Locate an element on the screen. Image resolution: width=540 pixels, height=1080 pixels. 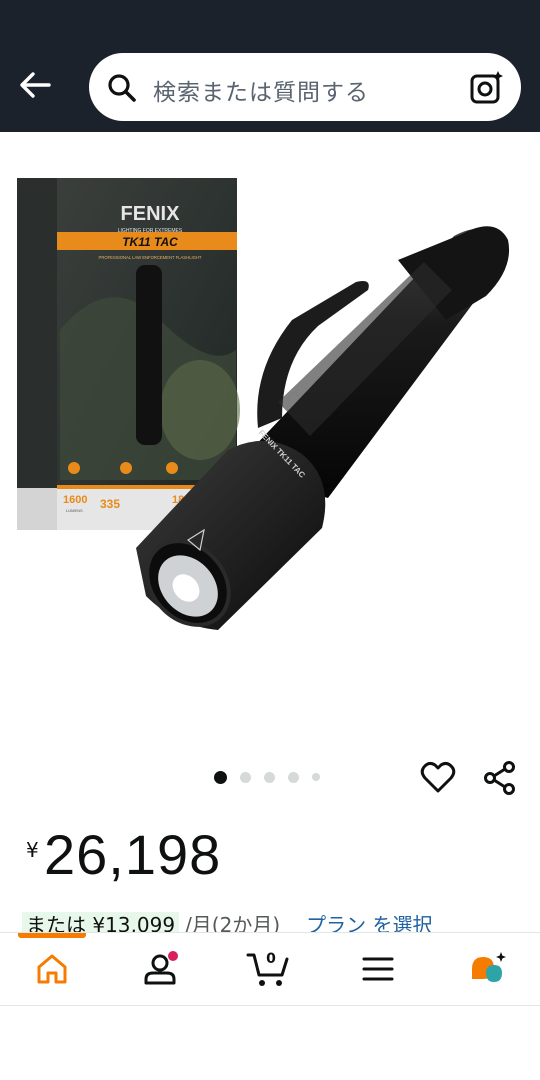
active-tab-indicator is located at coordinates (52, 935).